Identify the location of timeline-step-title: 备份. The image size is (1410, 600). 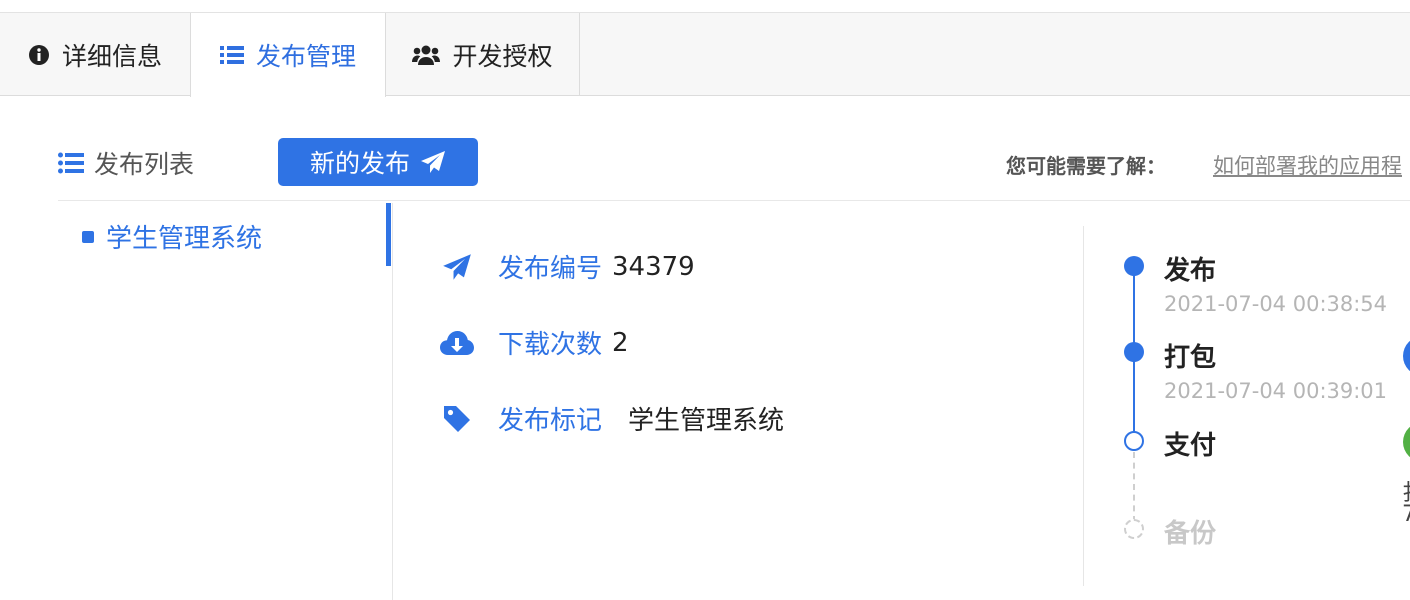
(1190, 534).